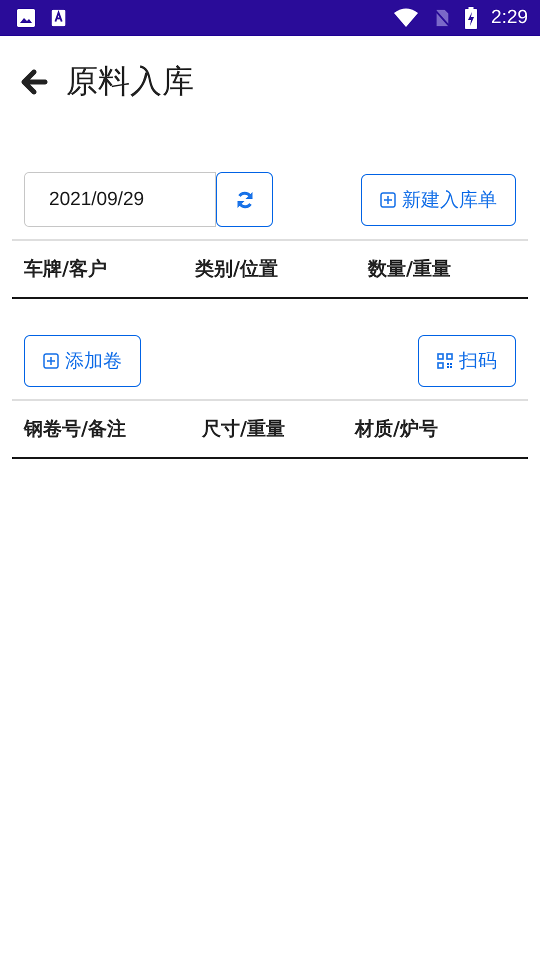  I want to click on column-header: 车牌/客户, so click(66, 269).